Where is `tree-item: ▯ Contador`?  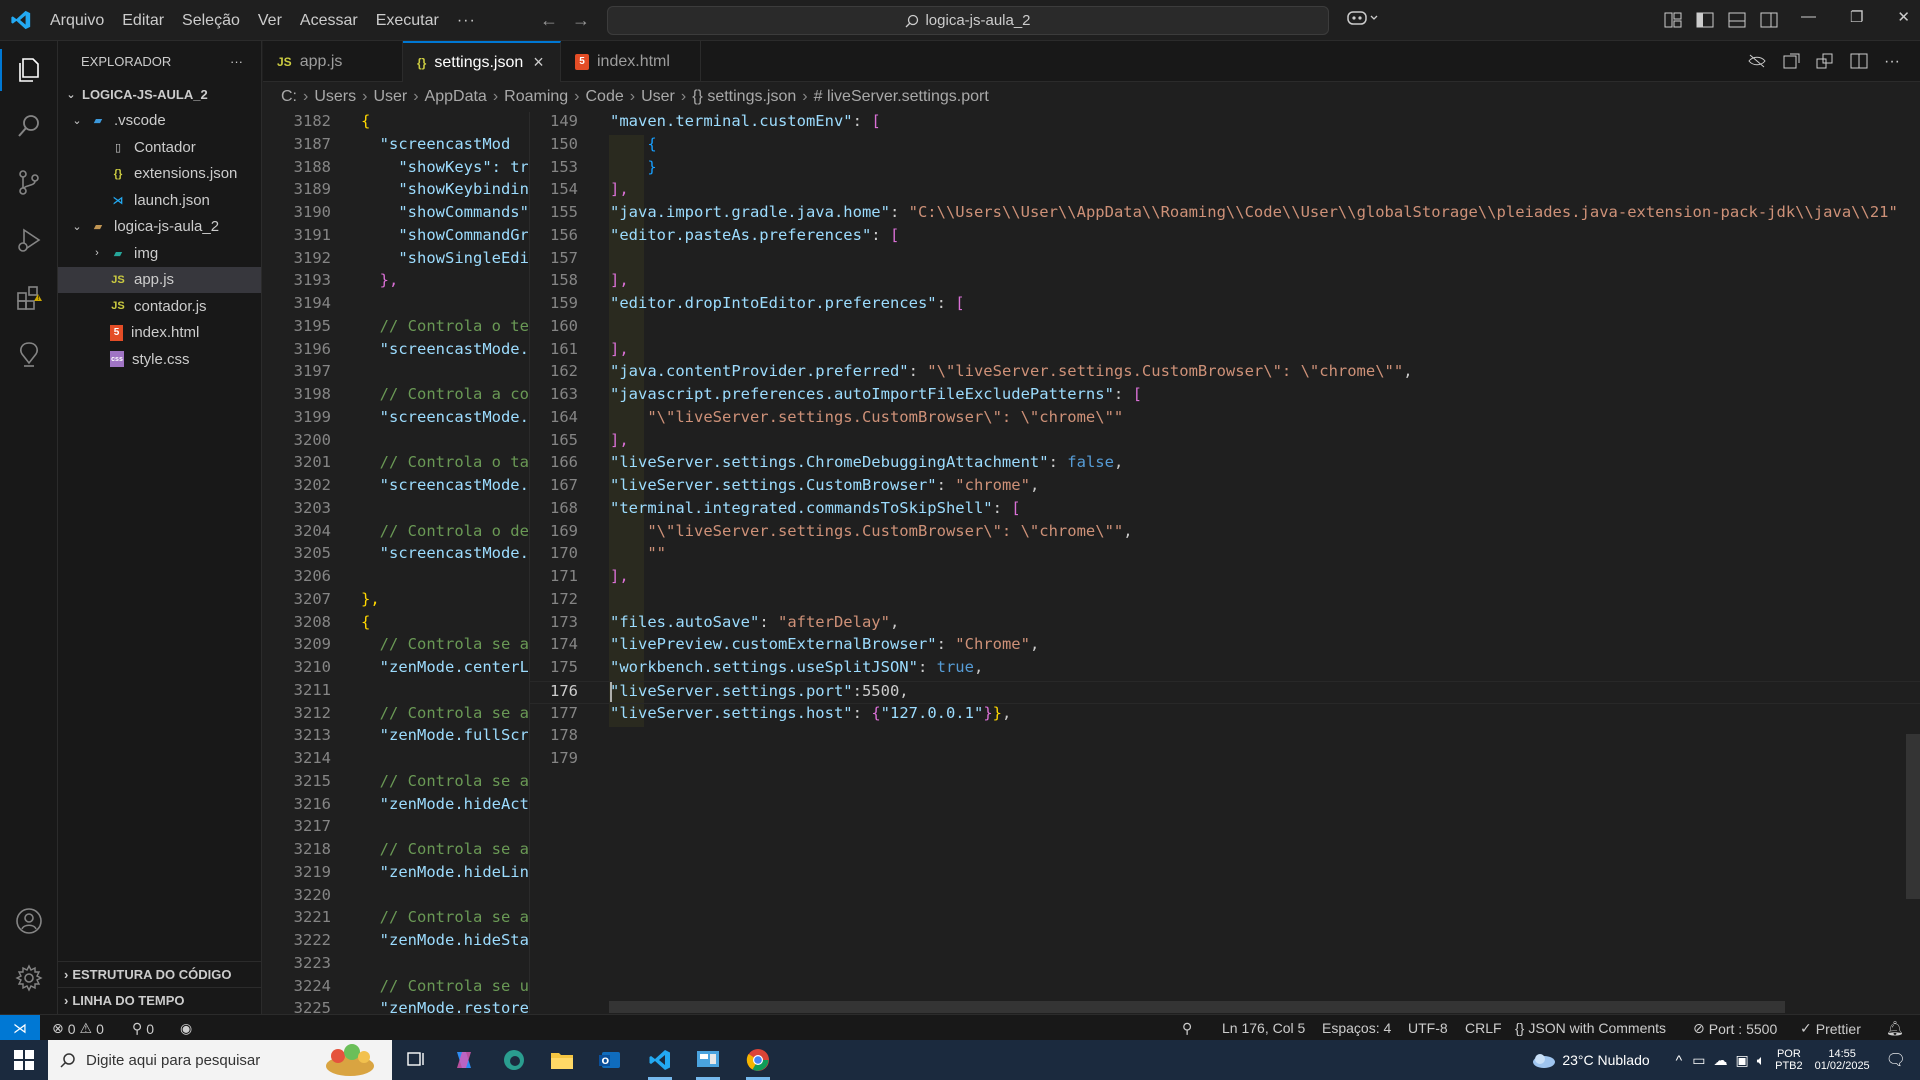
tree-item: ▯ Contador is located at coordinates (159, 147).